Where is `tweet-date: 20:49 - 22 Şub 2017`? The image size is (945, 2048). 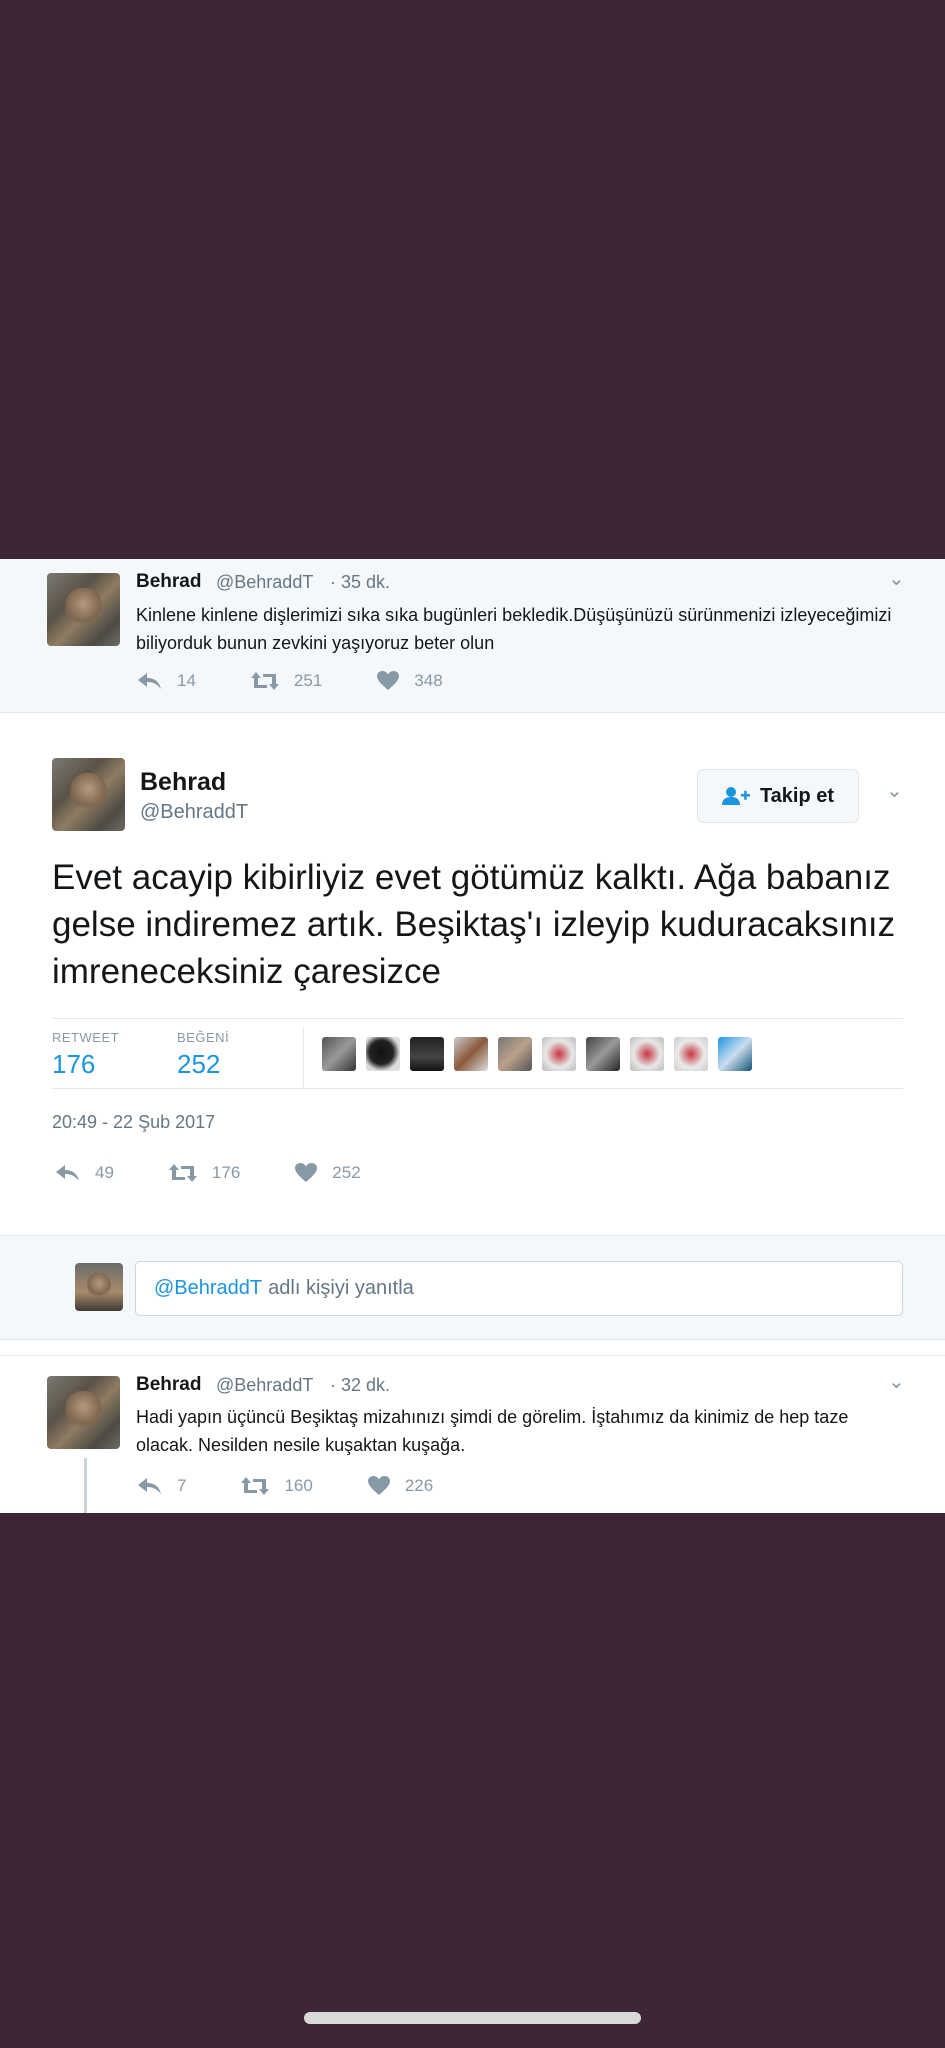
tweet-date: 20:49 - 22 Şub 2017 is located at coordinates (133, 1122).